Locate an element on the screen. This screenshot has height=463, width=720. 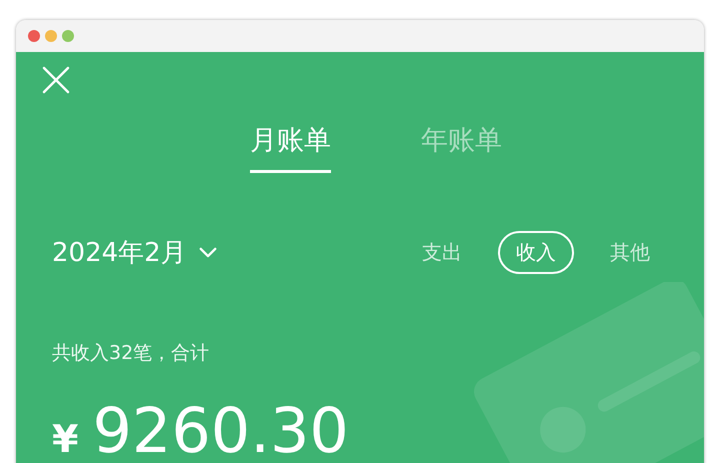
chevron-down-icon is located at coordinates (207, 252).